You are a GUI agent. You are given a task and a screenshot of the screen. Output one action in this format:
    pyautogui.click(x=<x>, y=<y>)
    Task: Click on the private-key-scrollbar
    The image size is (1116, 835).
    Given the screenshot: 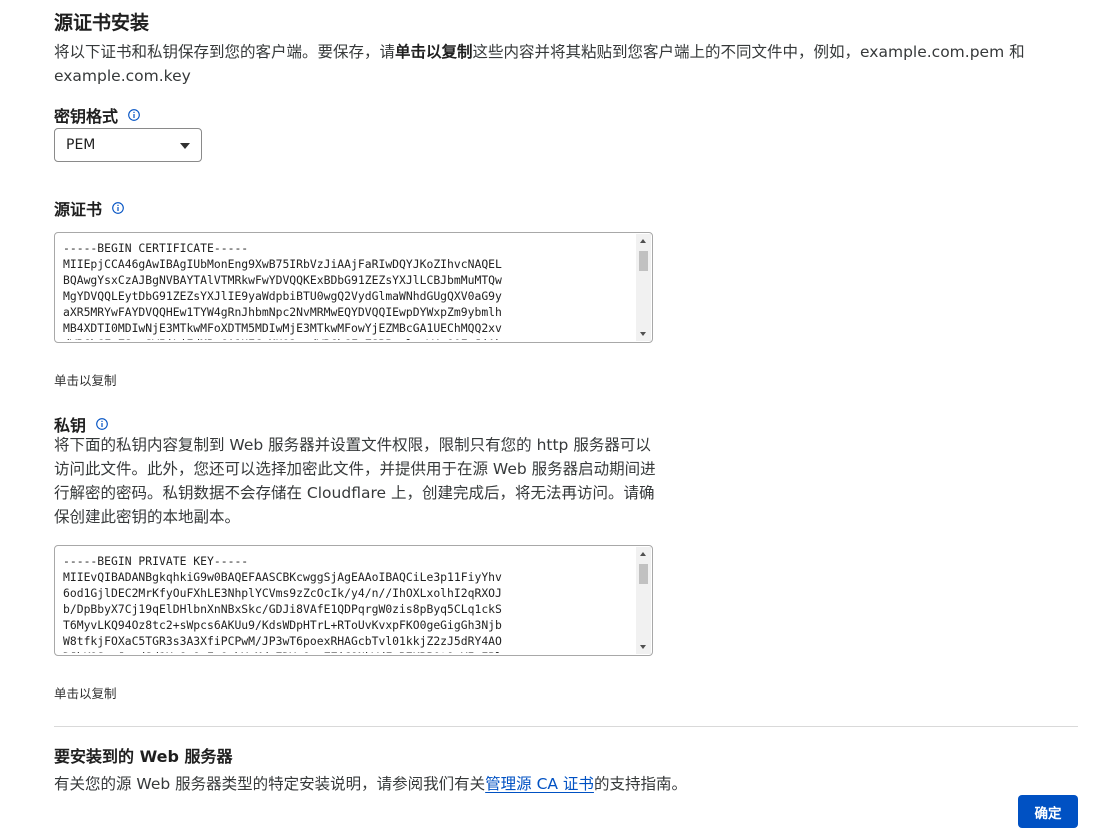 What is the action you would take?
    pyautogui.click(x=643, y=600)
    